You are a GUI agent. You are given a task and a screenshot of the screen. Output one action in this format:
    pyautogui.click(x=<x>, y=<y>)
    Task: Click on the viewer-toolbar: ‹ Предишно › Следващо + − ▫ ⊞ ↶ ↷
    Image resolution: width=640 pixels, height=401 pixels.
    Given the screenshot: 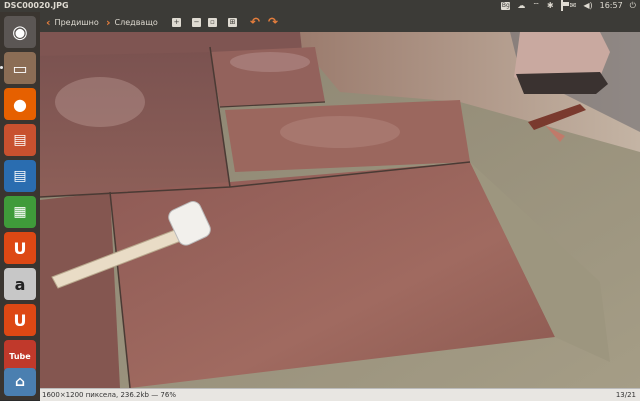 What is the action you would take?
    pyautogui.click(x=340, y=22)
    